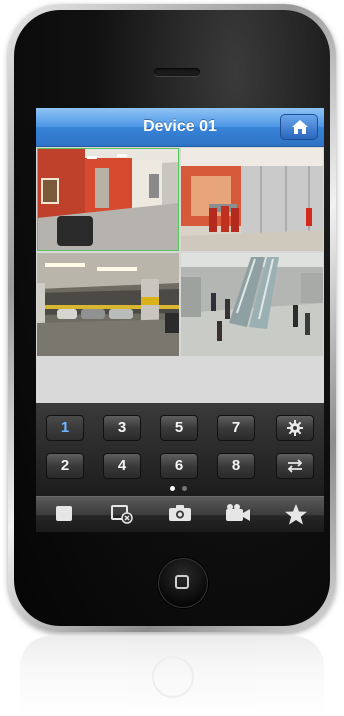 Image resolution: width=344 pixels, height=716 pixels. I want to click on favorite-button, so click(296, 515).